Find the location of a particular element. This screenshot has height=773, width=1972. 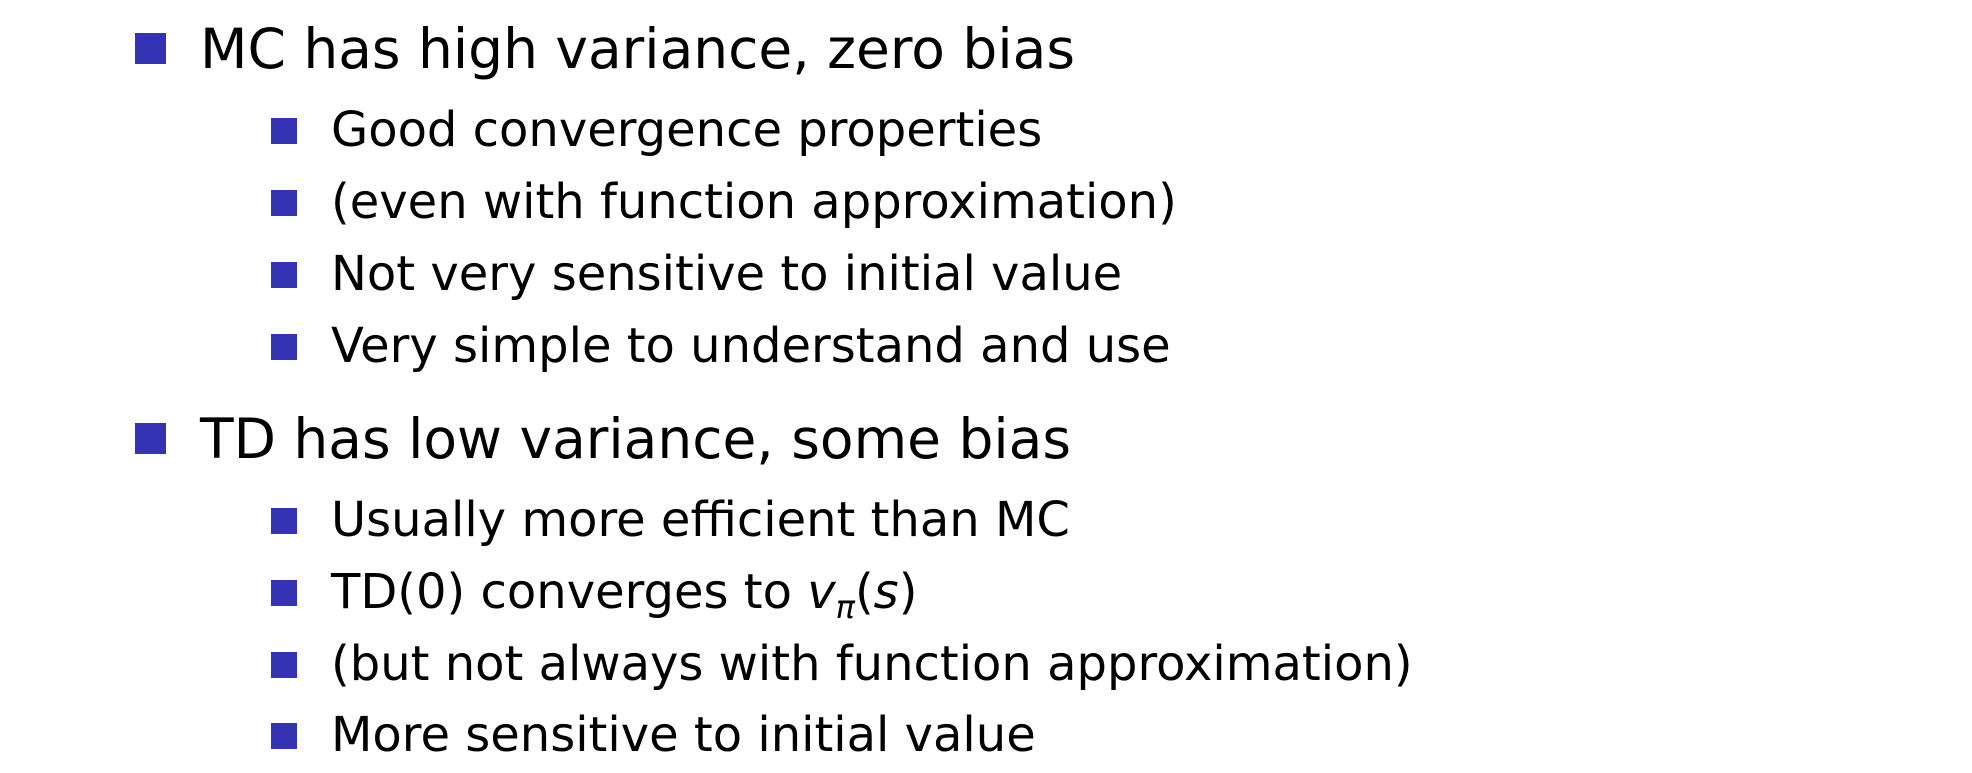

mc-heading: MC has high variance, zero bias is located at coordinates (637, 49).